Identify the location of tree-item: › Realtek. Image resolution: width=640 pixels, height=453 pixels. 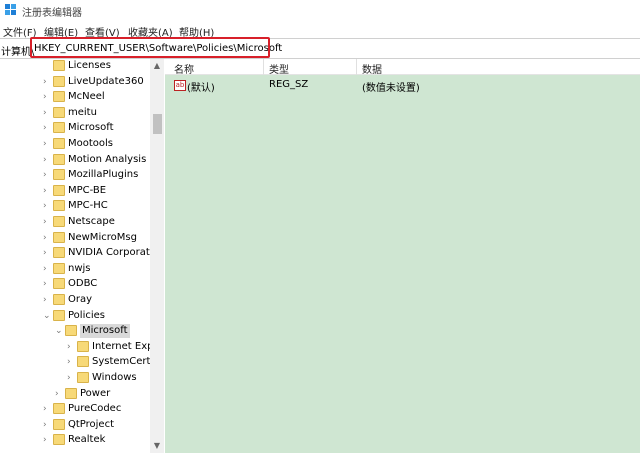
(75, 440).